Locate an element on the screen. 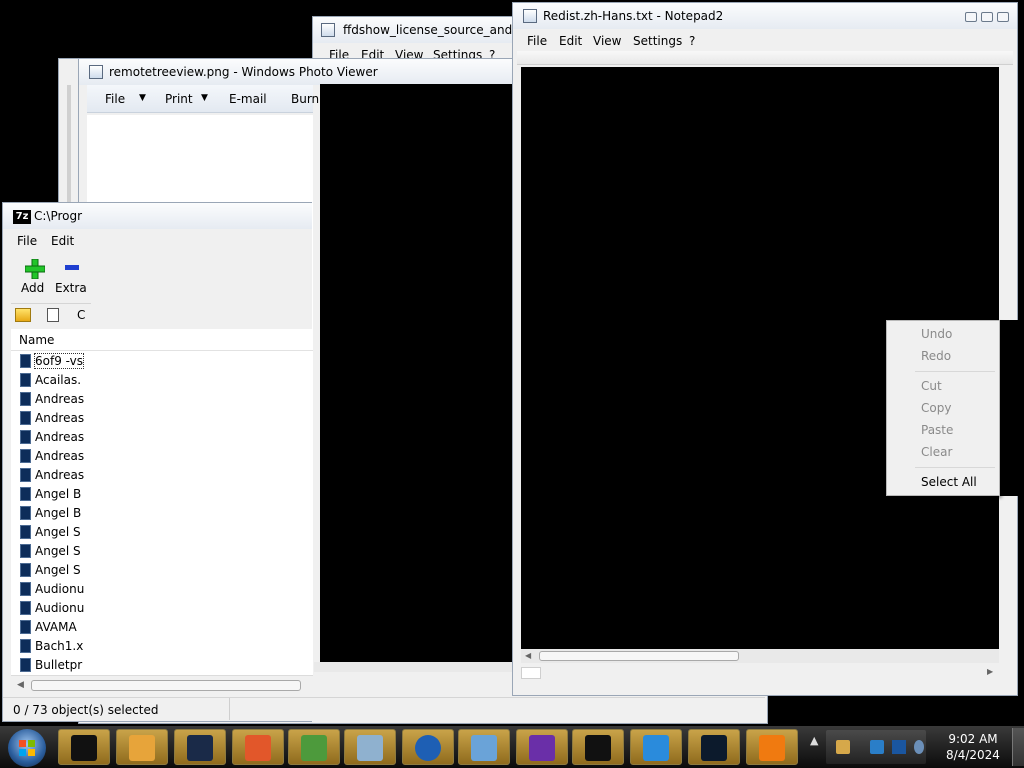 This screenshot has height=768, width=1024. scroll-right-arrow: ▶ is located at coordinates (990, 671).